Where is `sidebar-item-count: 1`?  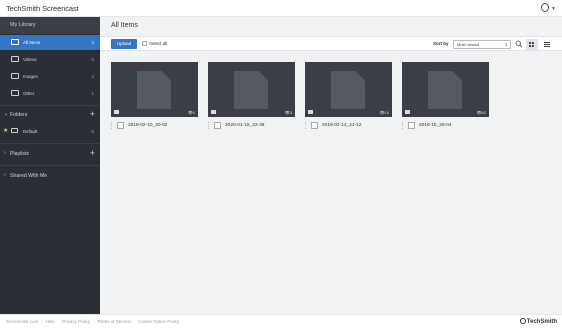 sidebar-item-count: 1 is located at coordinates (92, 93).